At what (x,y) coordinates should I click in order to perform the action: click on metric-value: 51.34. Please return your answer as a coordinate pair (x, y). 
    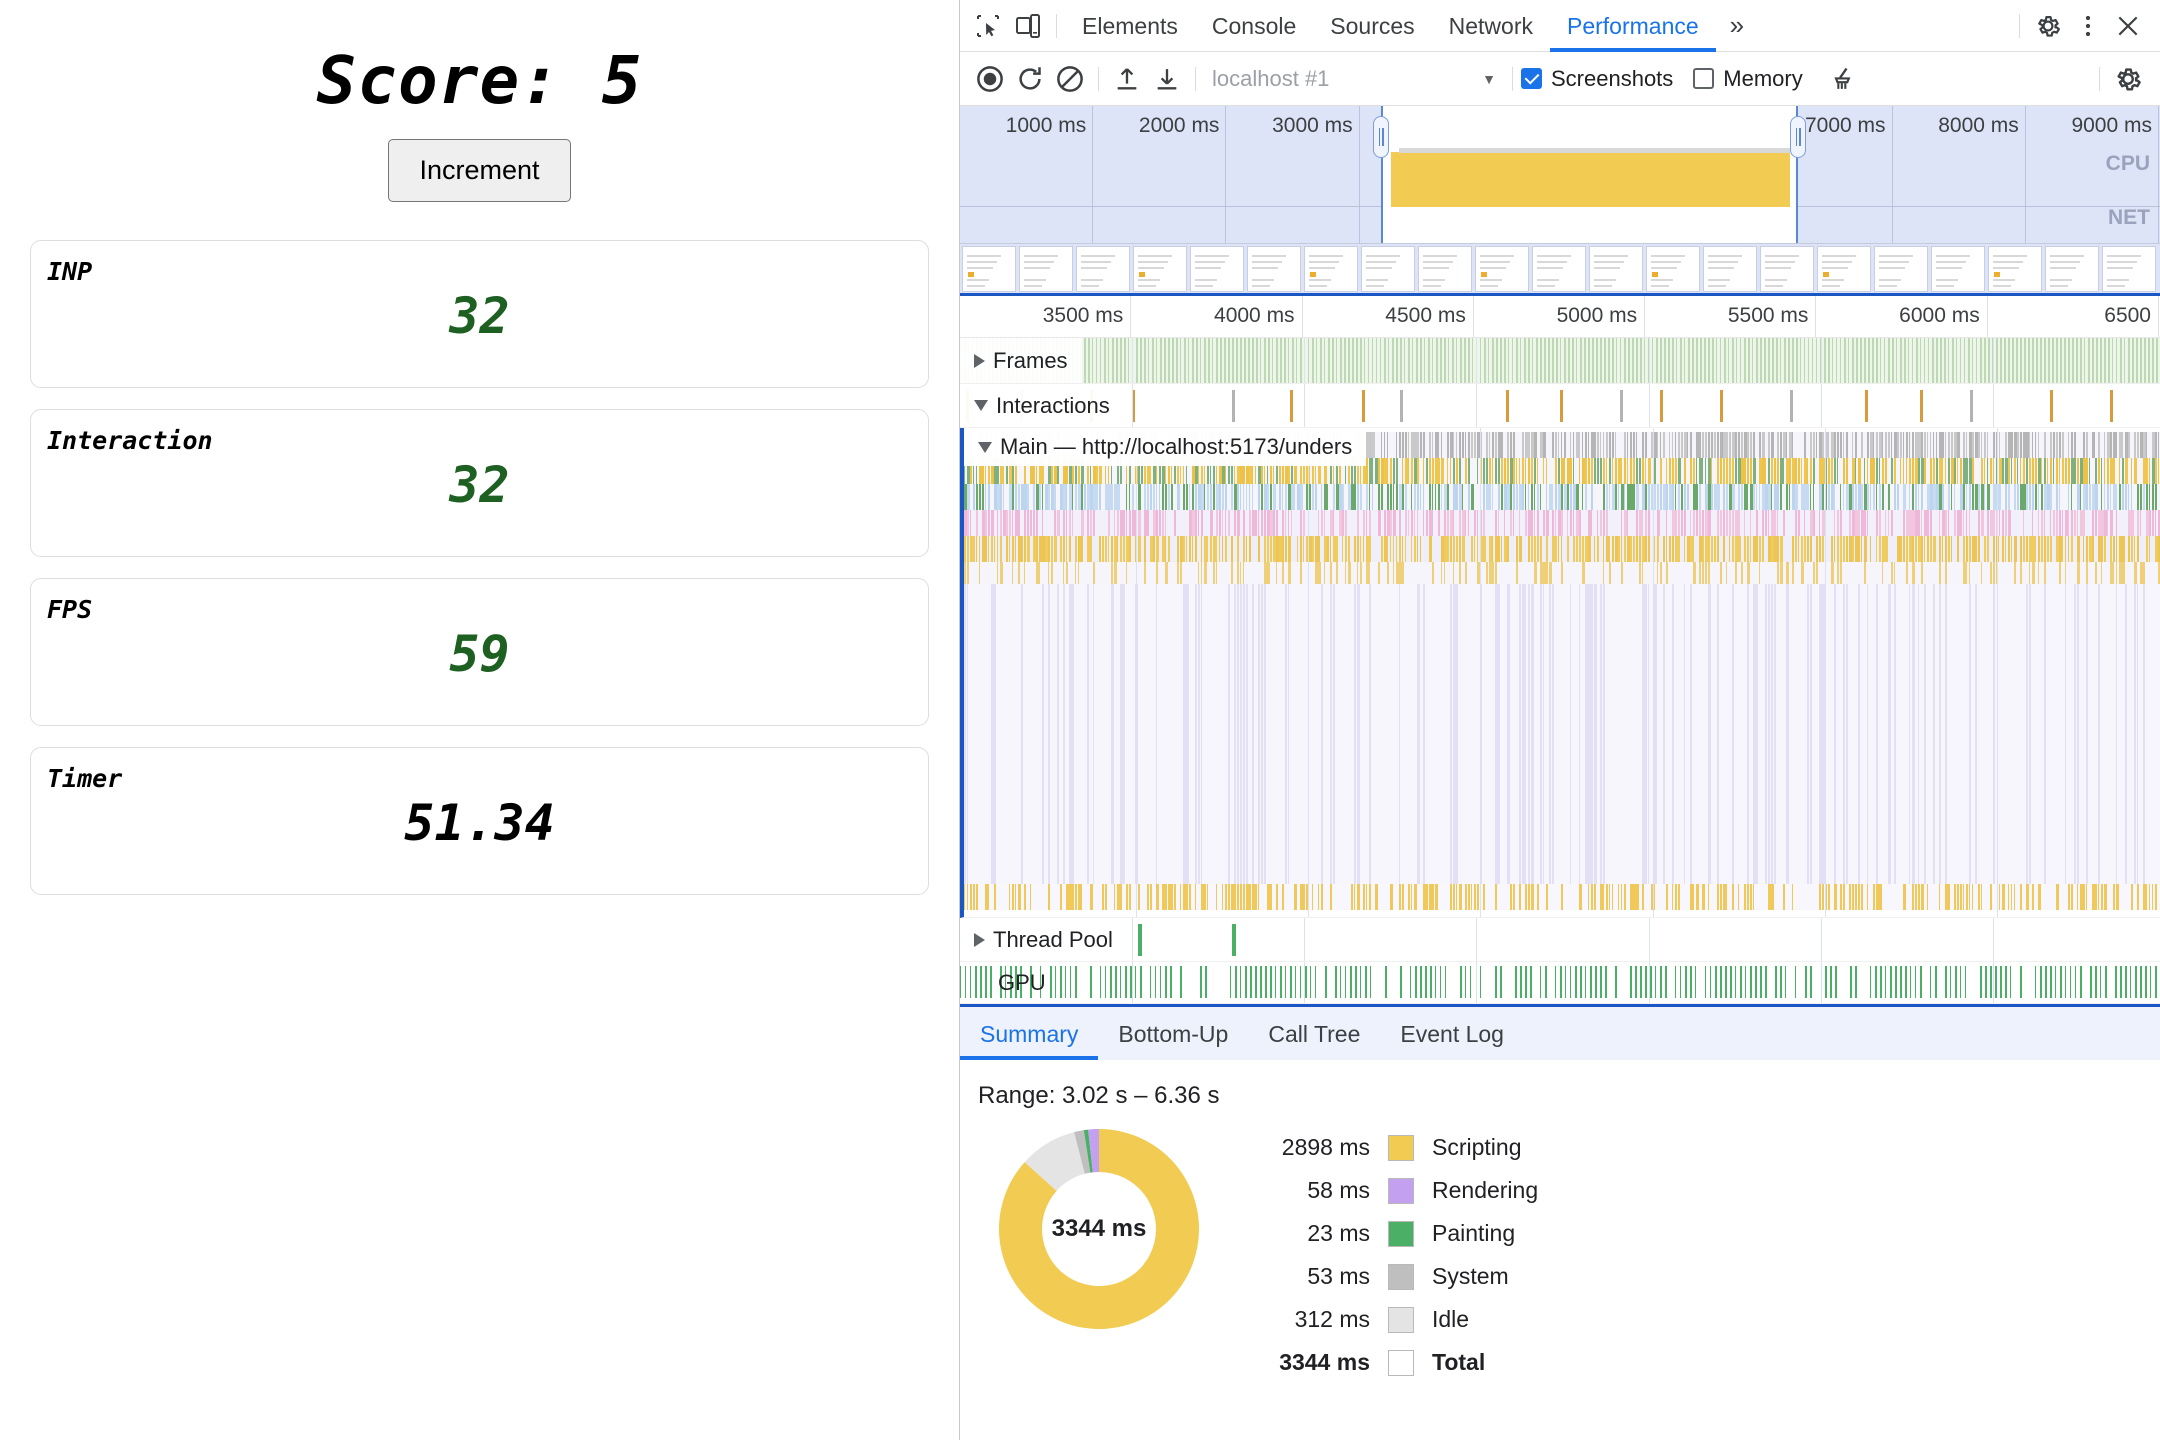
    Looking at the image, I should click on (479, 823).